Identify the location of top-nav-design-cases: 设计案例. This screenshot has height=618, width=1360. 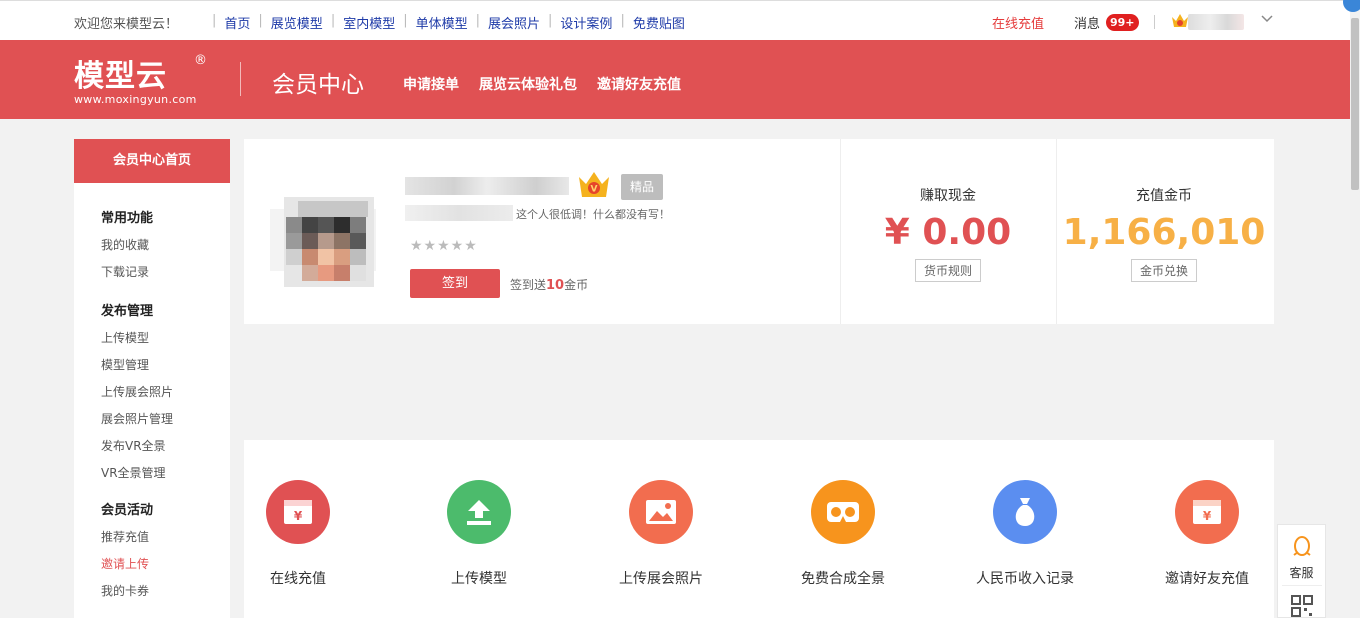
(586, 22).